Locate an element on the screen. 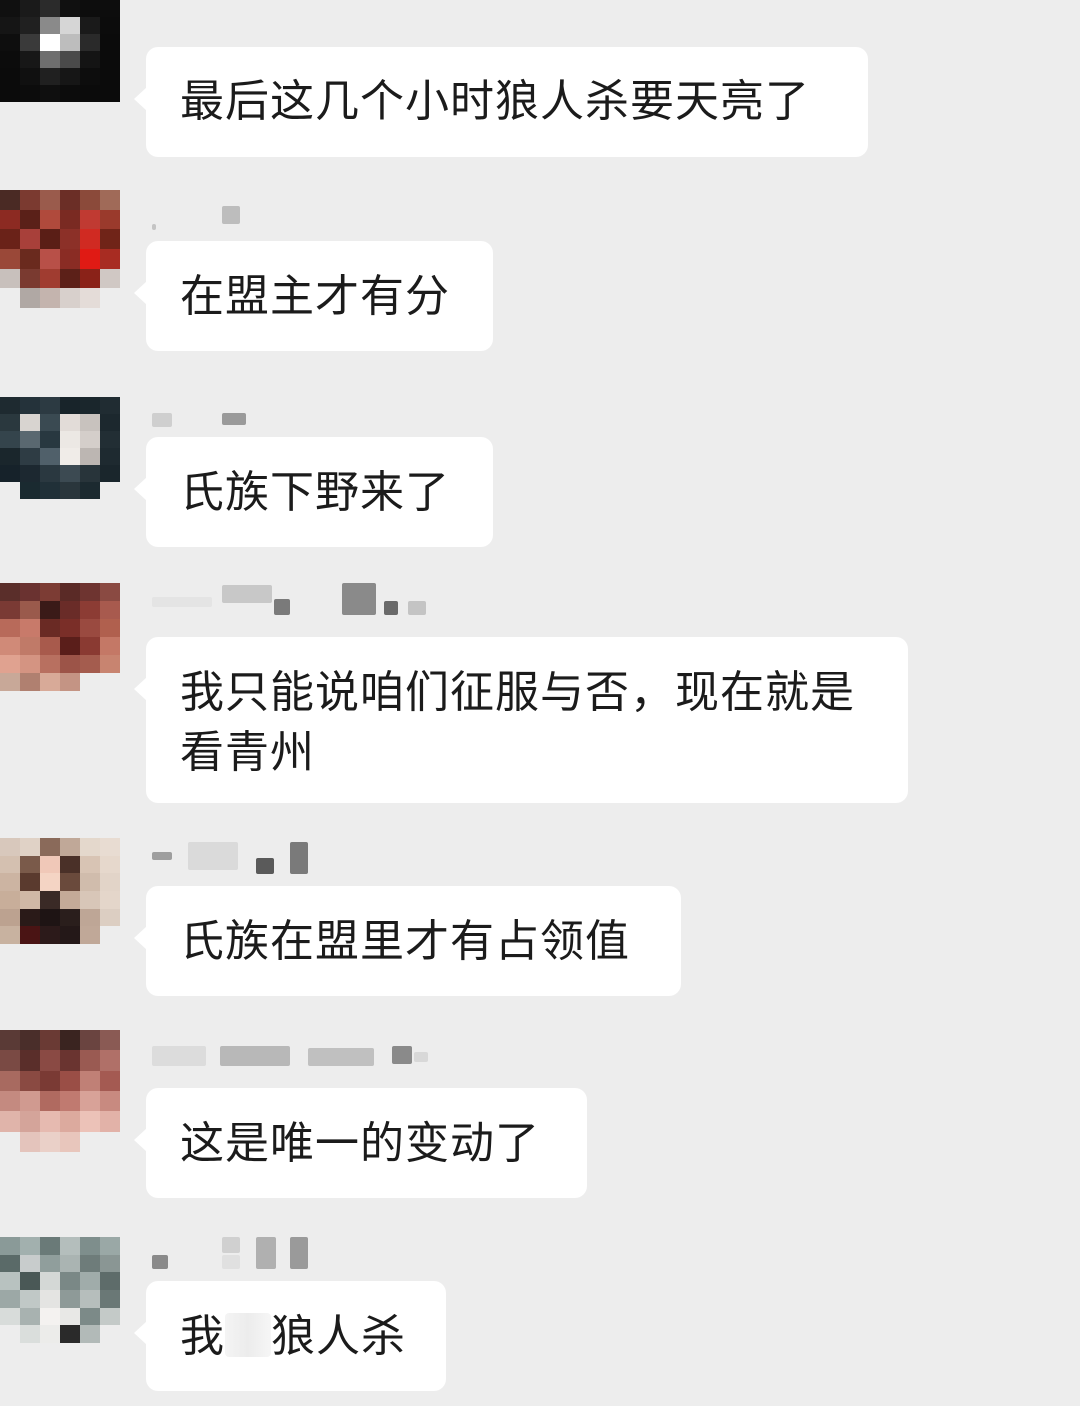 Image resolution: width=1080 pixels, height=1406 pixels. redacted-text-blur is located at coordinates (248, 1335).